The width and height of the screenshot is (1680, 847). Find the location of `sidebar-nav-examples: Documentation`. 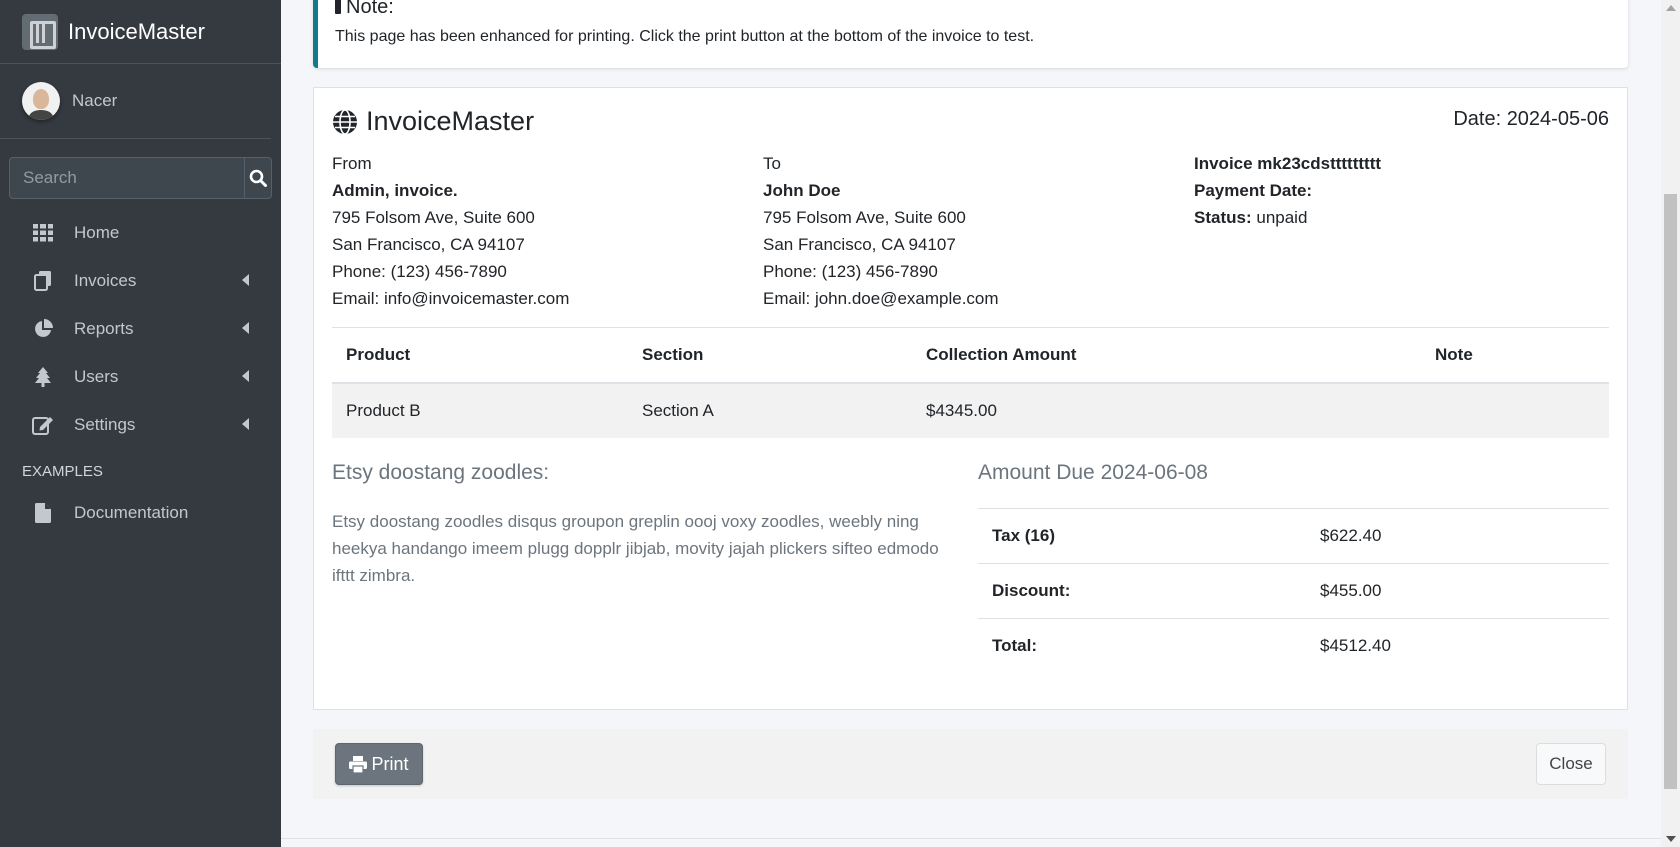

sidebar-nav-examples: Documentation is located at coordinates (140, 513).